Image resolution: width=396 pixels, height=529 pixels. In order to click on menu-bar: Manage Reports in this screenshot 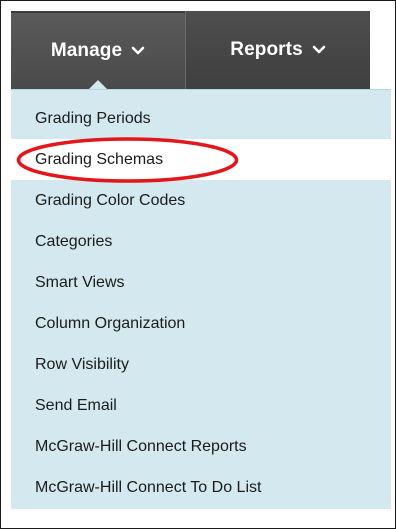, I will do `click(190, 50)`.